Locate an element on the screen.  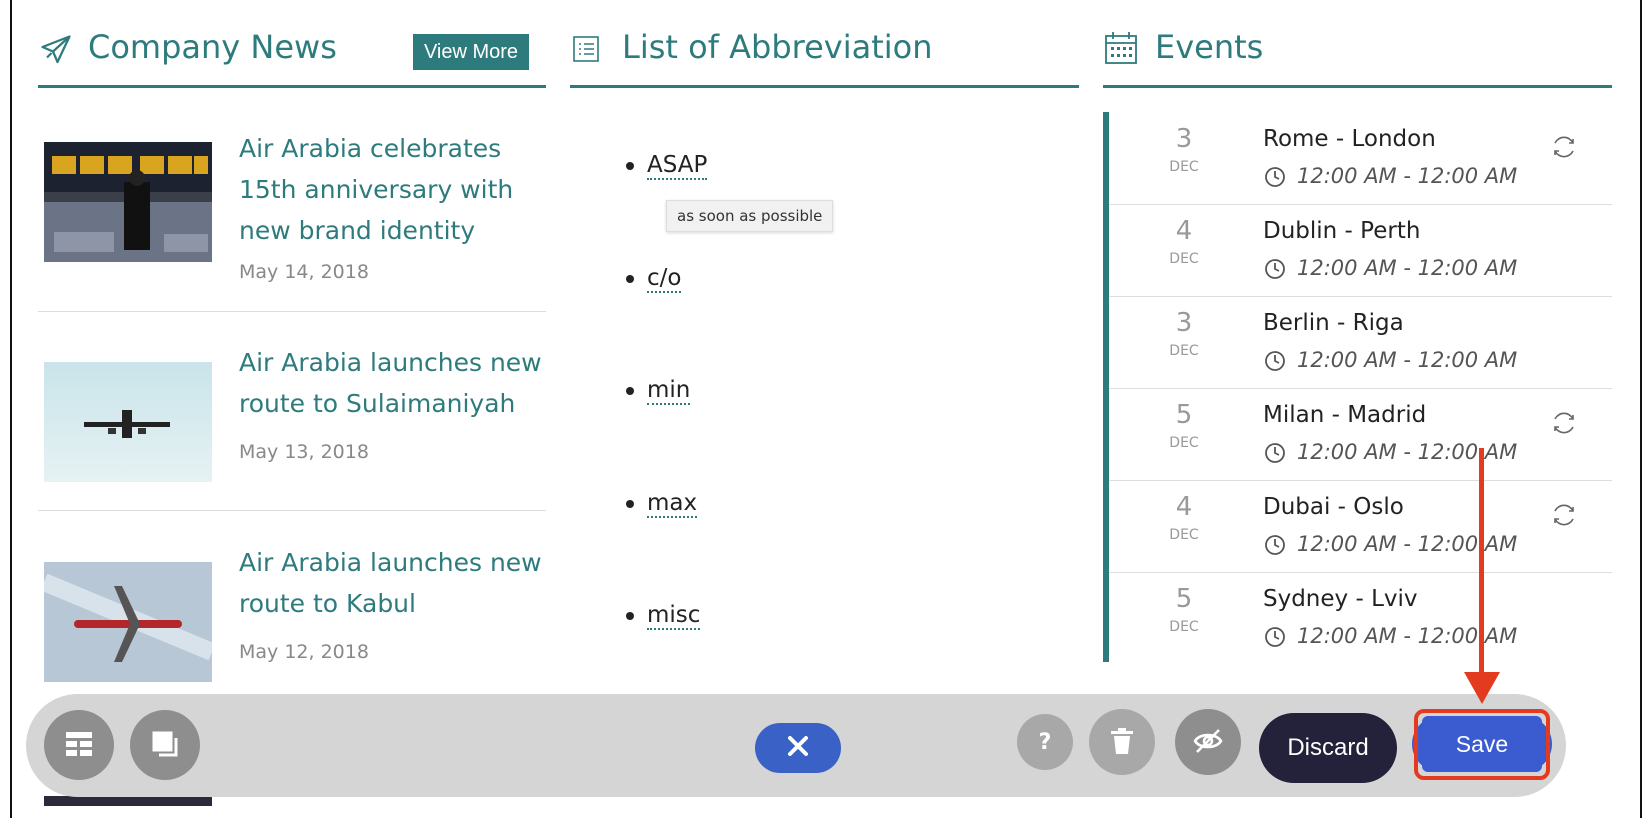
event-item: 5 DEC Milan - Madrid 12:00 AM - 12:00 AM is located at coordinates (1360, 434).